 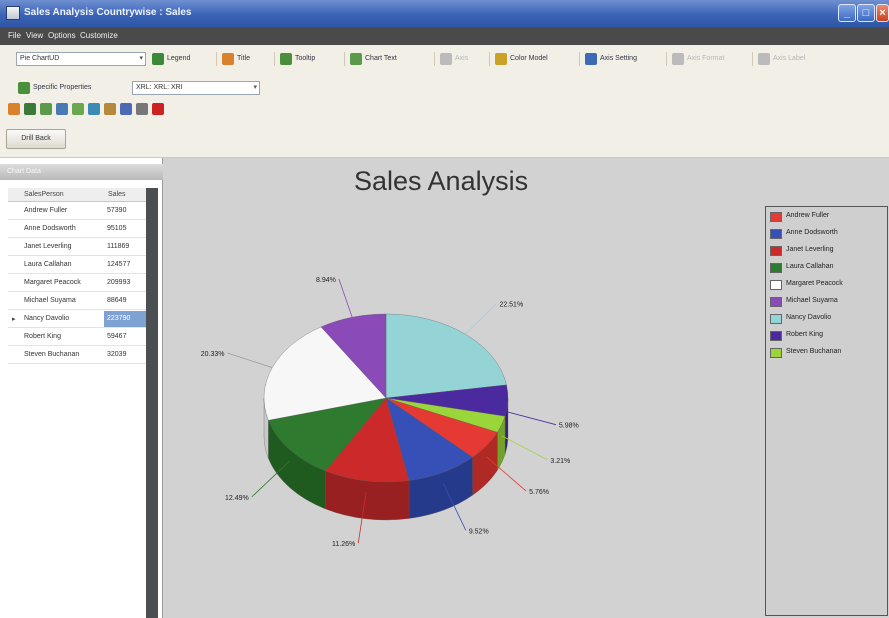 What do you see at coordinates (381, 58) in the screenshot?
I see `tool-label: Chart Text` at bounding box center [381, 58].